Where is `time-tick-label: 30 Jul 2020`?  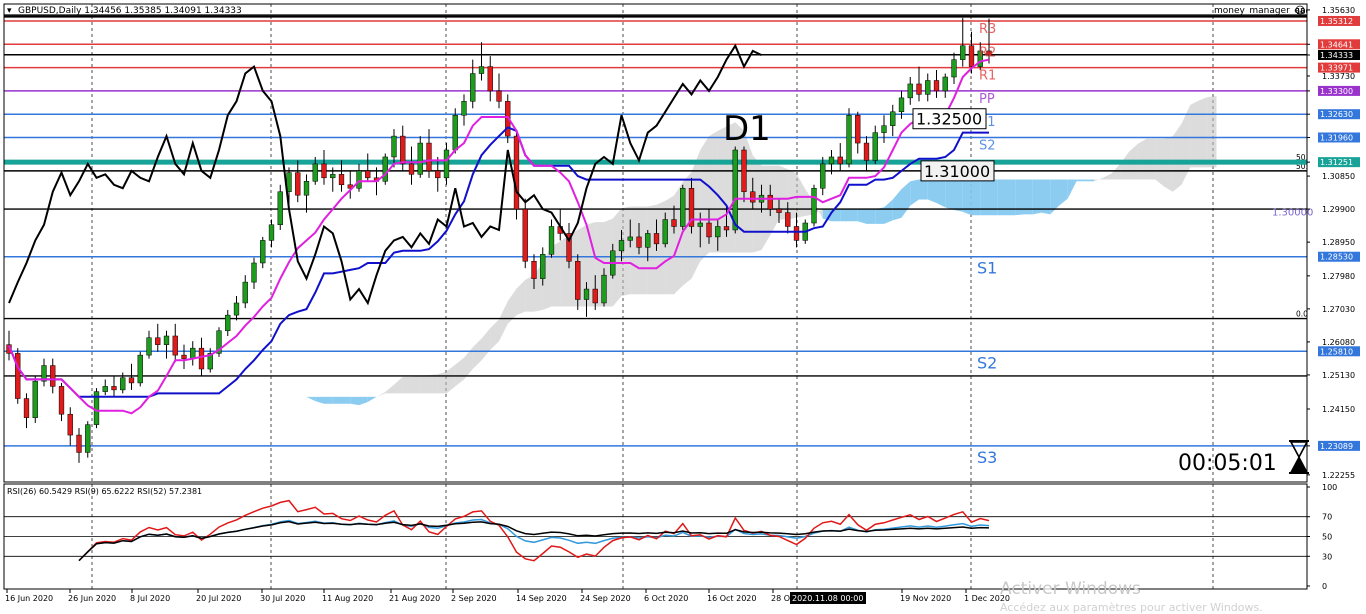
time-tick-label: 30 Jul 2020 is located at coordinates (282, 598).